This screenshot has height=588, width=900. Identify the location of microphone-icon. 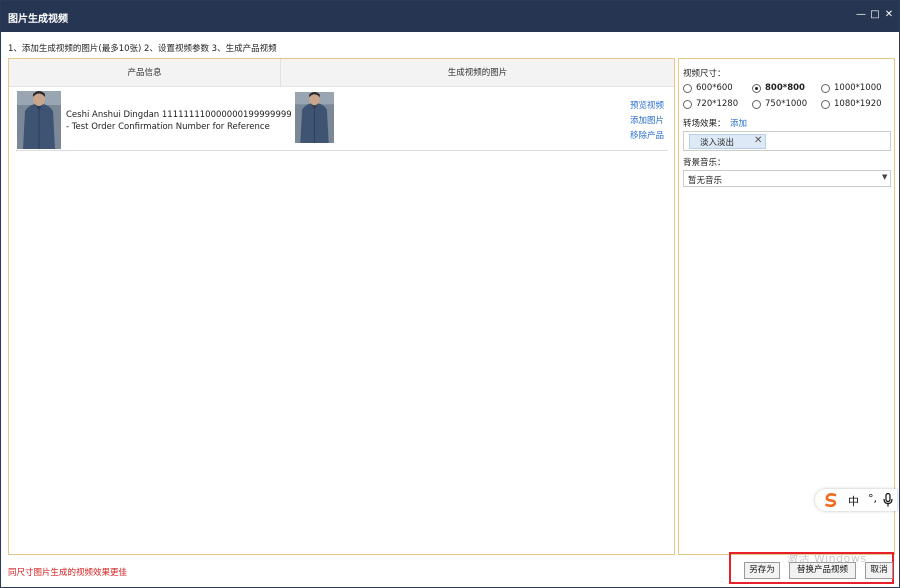
(888, 499).